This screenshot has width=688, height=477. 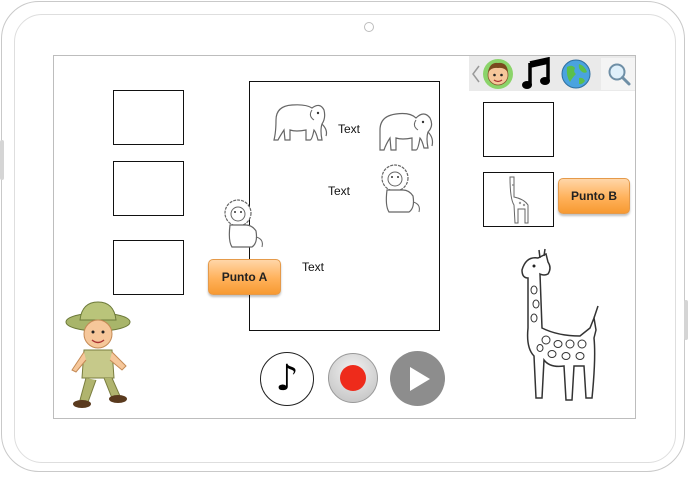 What do you see at coordinates (98, 354) in the screenshot?
I see `explorer-boy-illustration` at bounding box center [98, 354].